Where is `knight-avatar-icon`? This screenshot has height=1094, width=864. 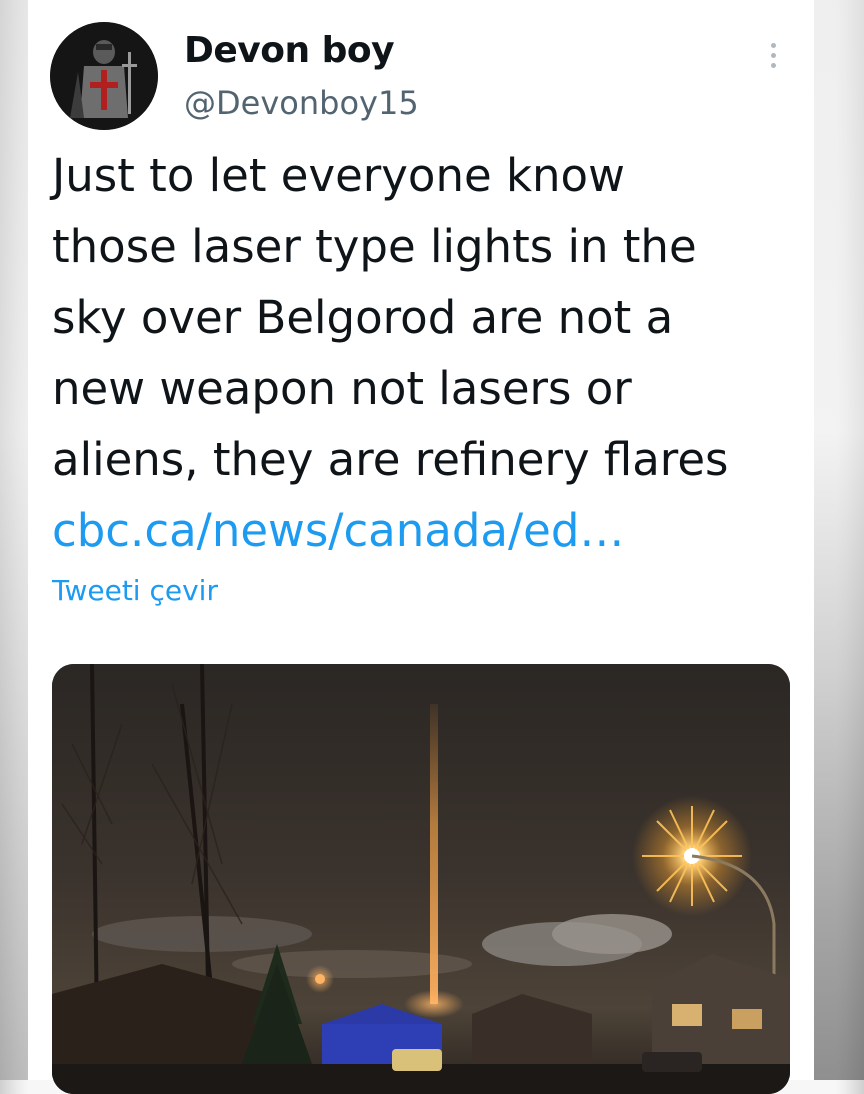 knight-avatar-icon is located at coordinates (104, 76).